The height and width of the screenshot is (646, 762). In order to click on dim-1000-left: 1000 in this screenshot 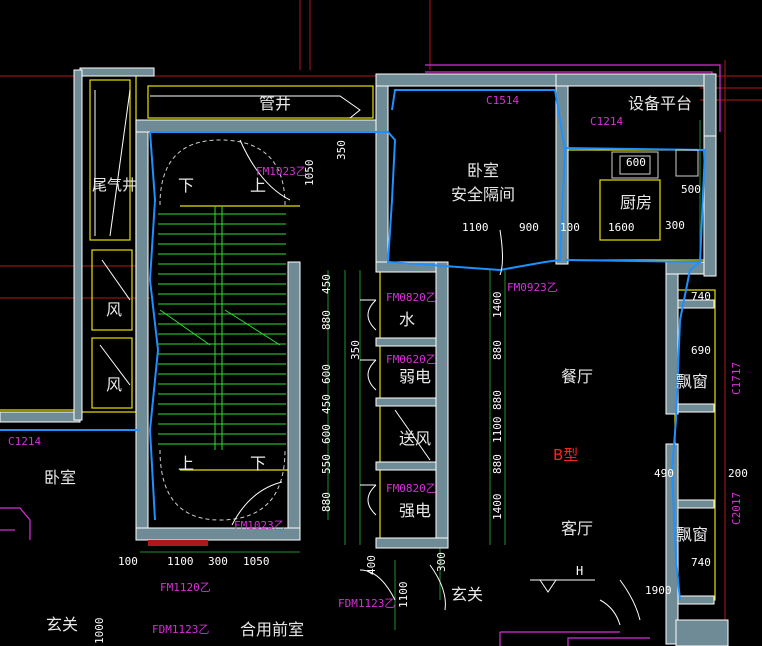, I will do `click(99, 631)`.